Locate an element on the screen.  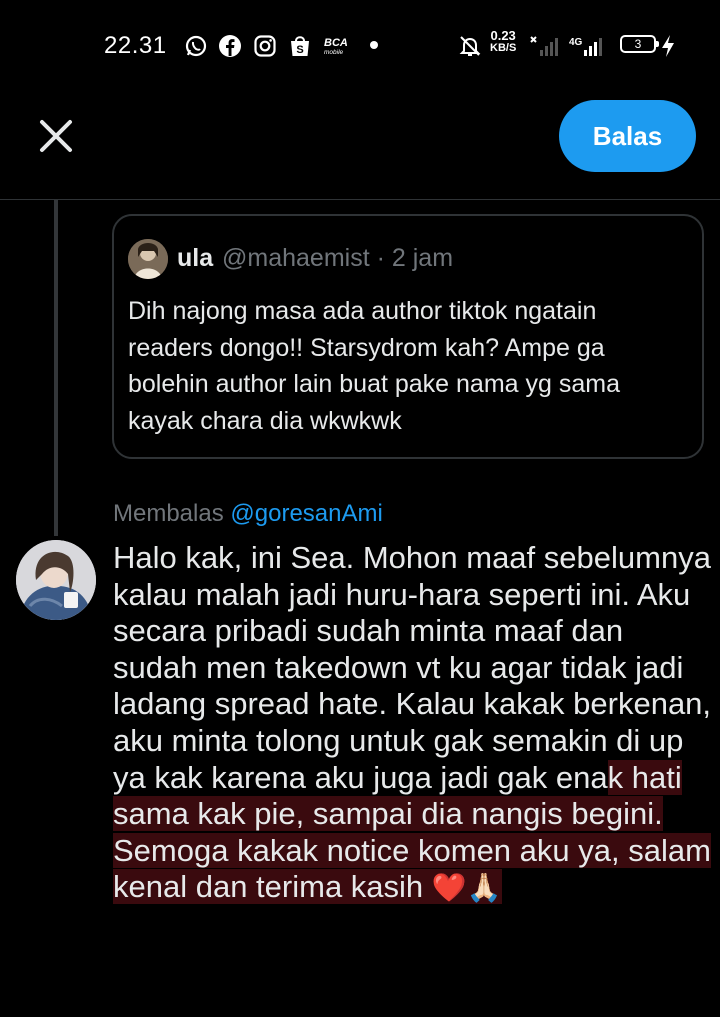
parent-author-handle: @mahaemist is located at coordinates (296, 258).